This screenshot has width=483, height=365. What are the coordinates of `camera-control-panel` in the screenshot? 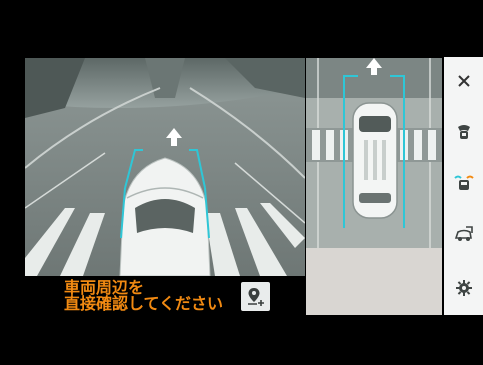 It's located at (463, 186).